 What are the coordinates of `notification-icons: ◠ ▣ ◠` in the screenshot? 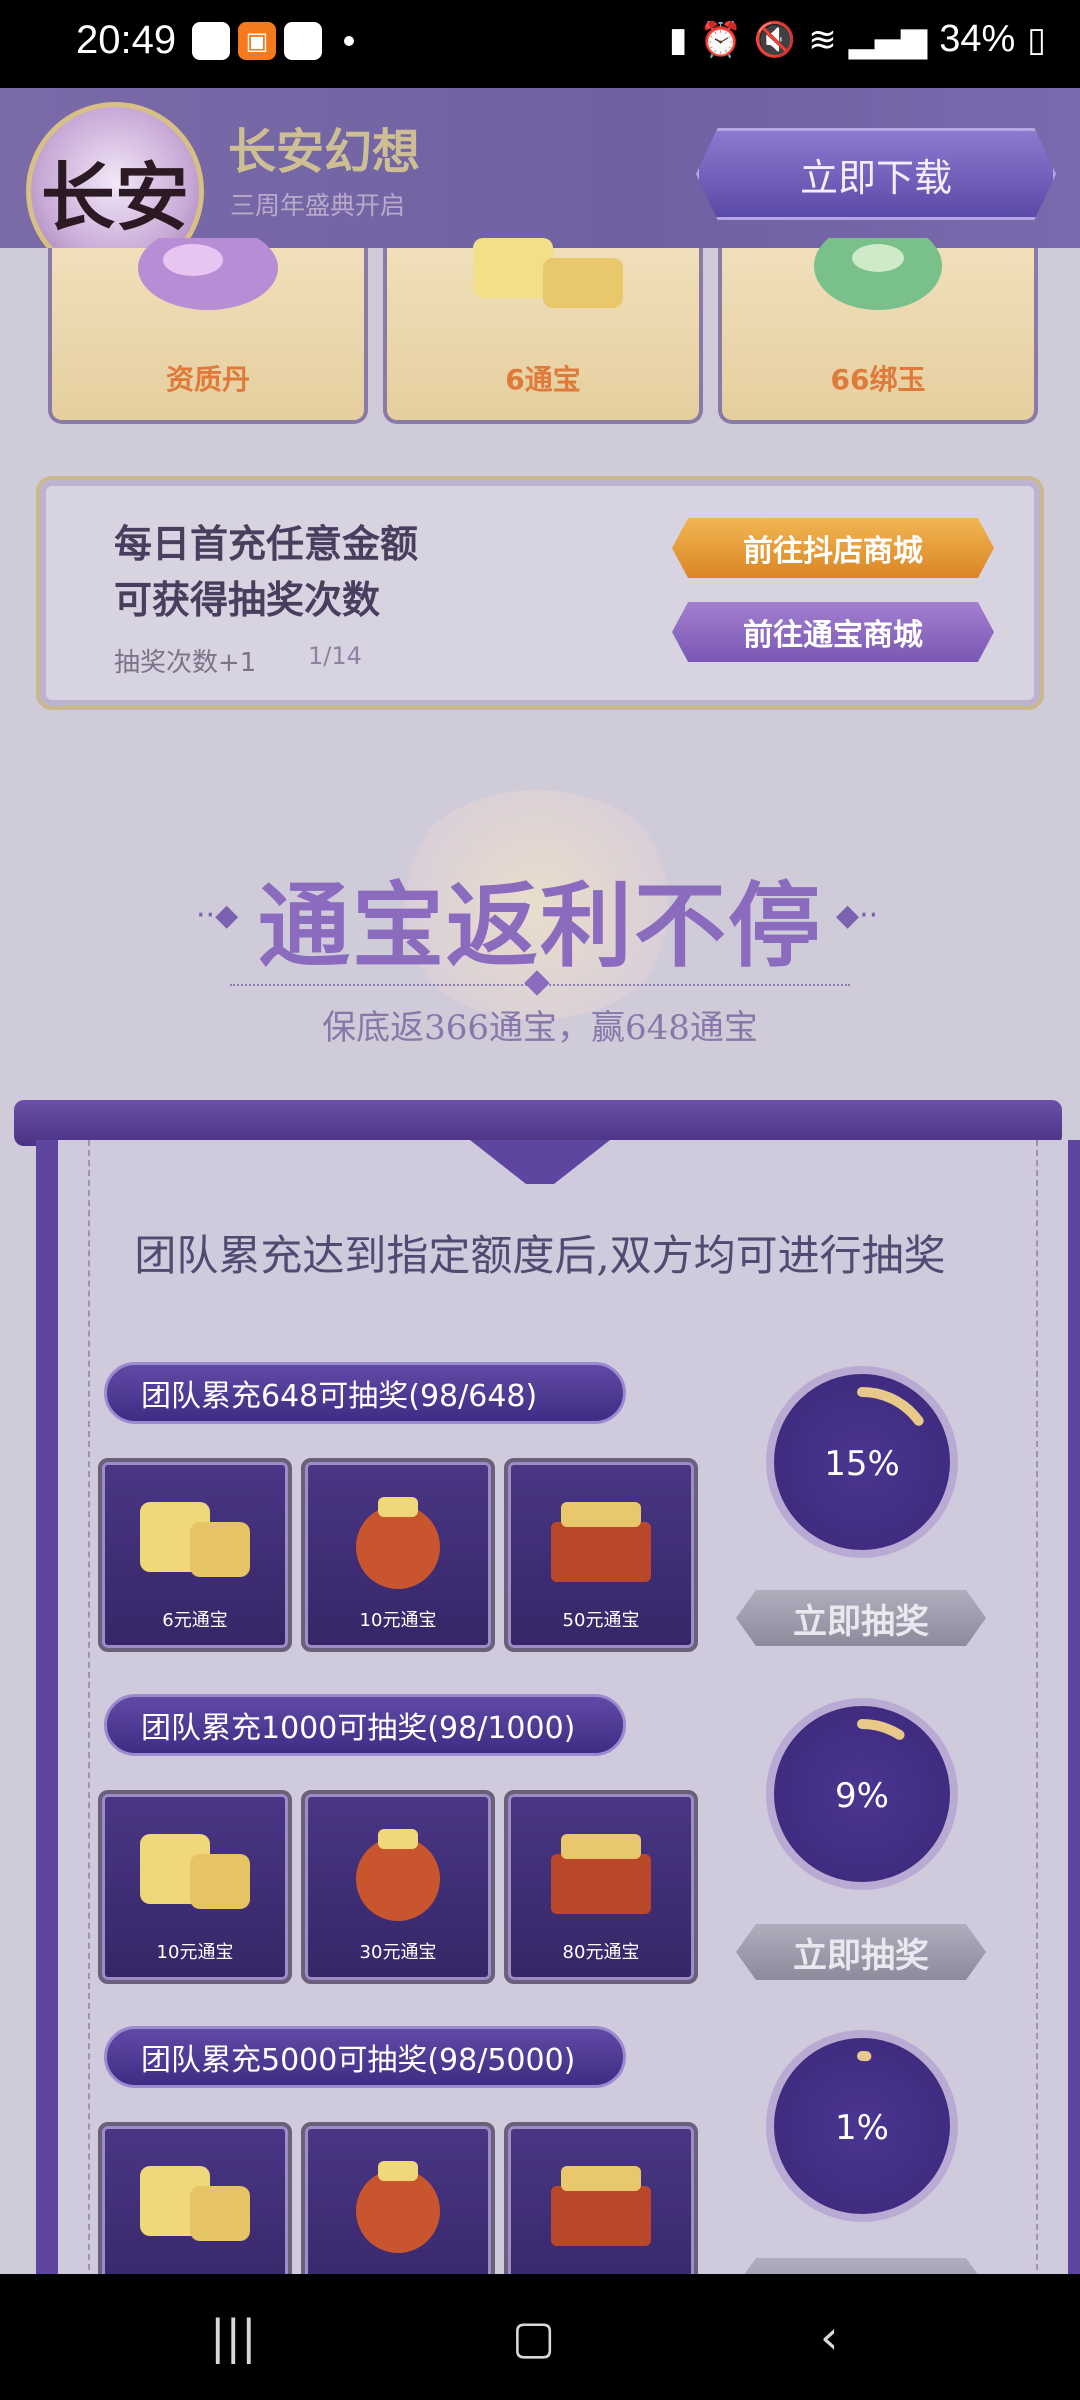 It's located at (273, 41).